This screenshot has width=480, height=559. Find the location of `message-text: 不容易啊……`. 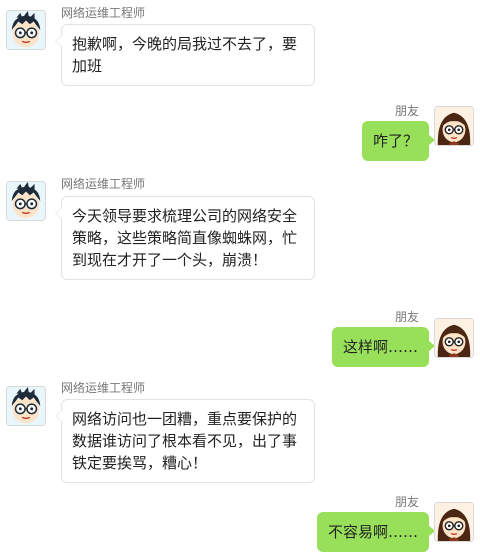

message-text: 不容易啊…… is located at coordinates (372, 532).